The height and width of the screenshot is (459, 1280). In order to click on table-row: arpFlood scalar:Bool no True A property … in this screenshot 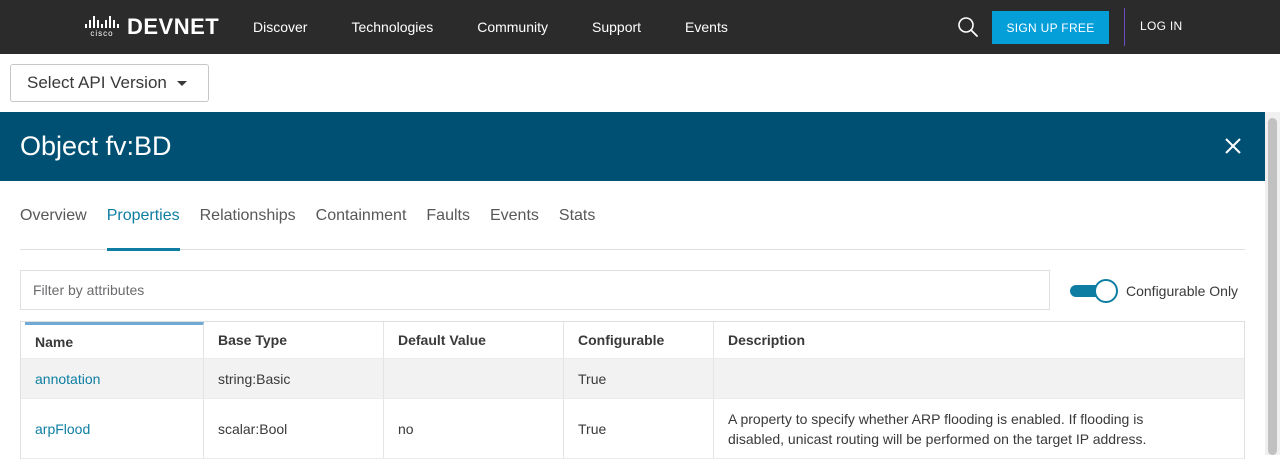, I will do `click(632, 429)`.